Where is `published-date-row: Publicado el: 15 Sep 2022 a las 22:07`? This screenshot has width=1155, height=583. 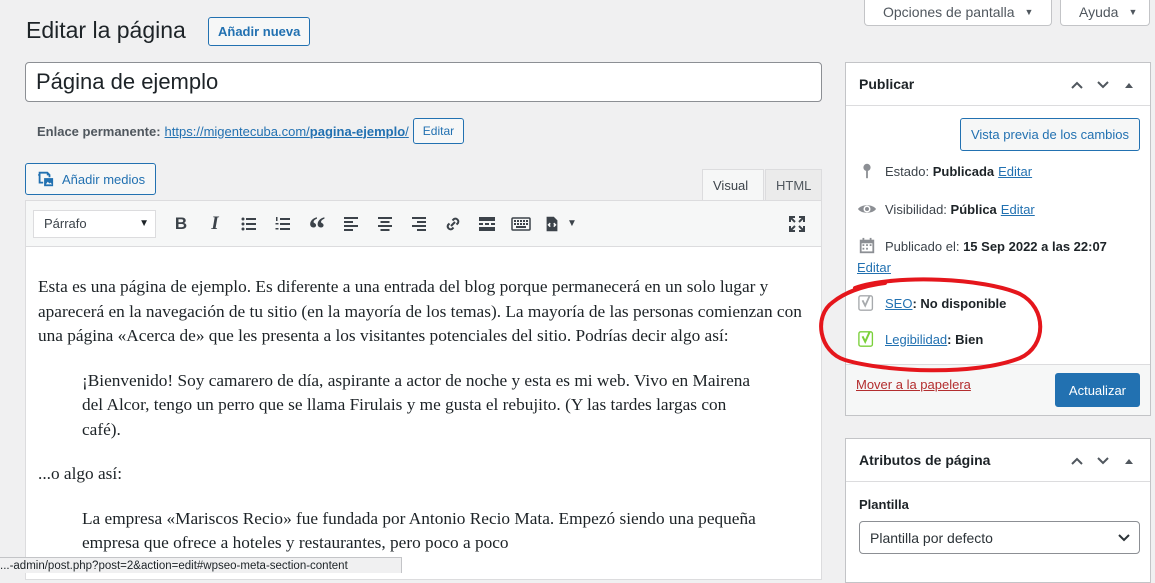
published-date-row: Publicado el: 15 Sep 2022 a las 22:07 is located at coordinates (982, 246).